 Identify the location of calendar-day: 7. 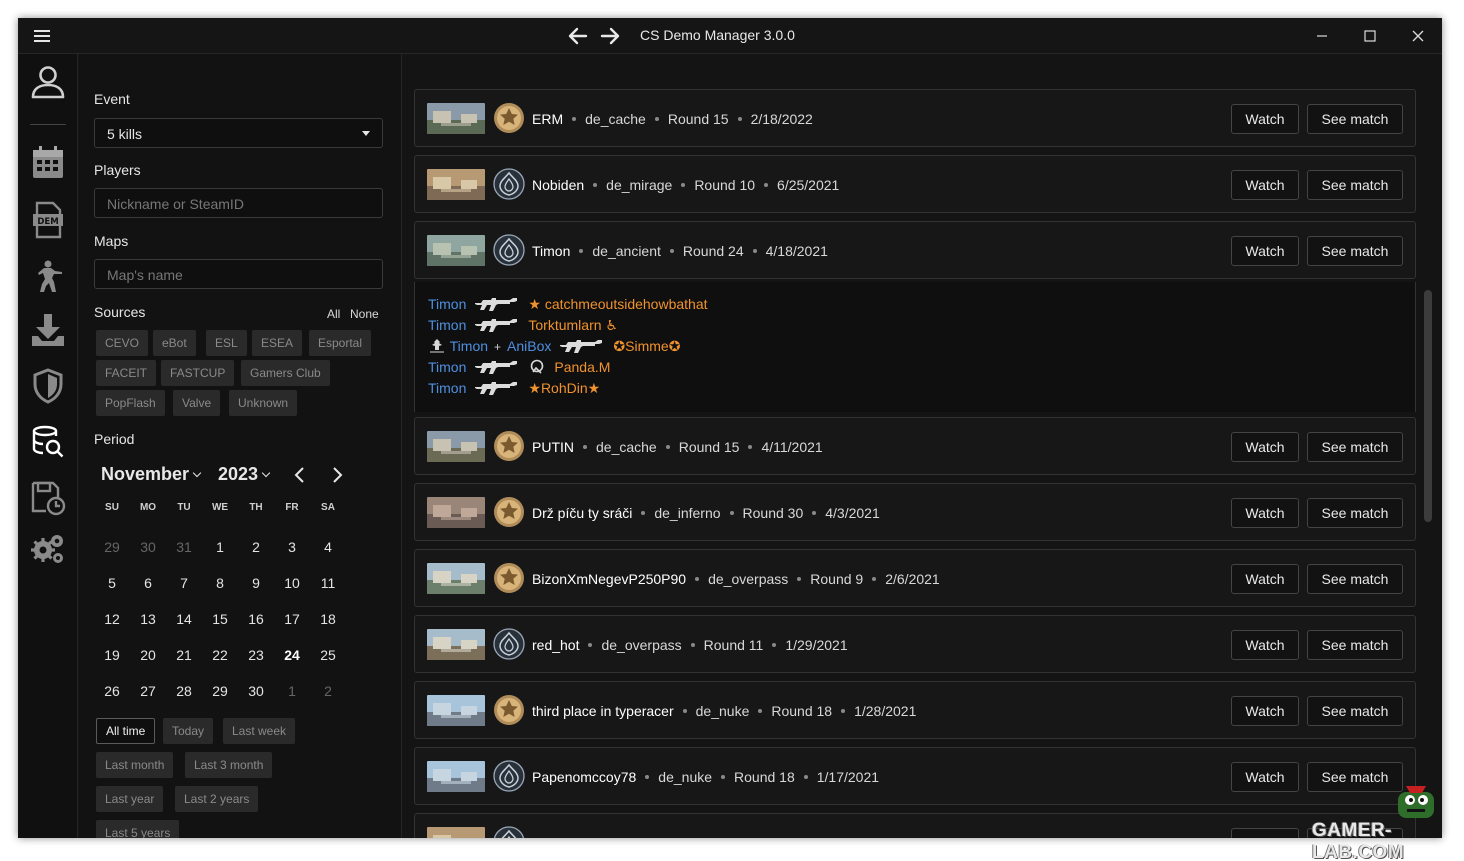
(184, 583).